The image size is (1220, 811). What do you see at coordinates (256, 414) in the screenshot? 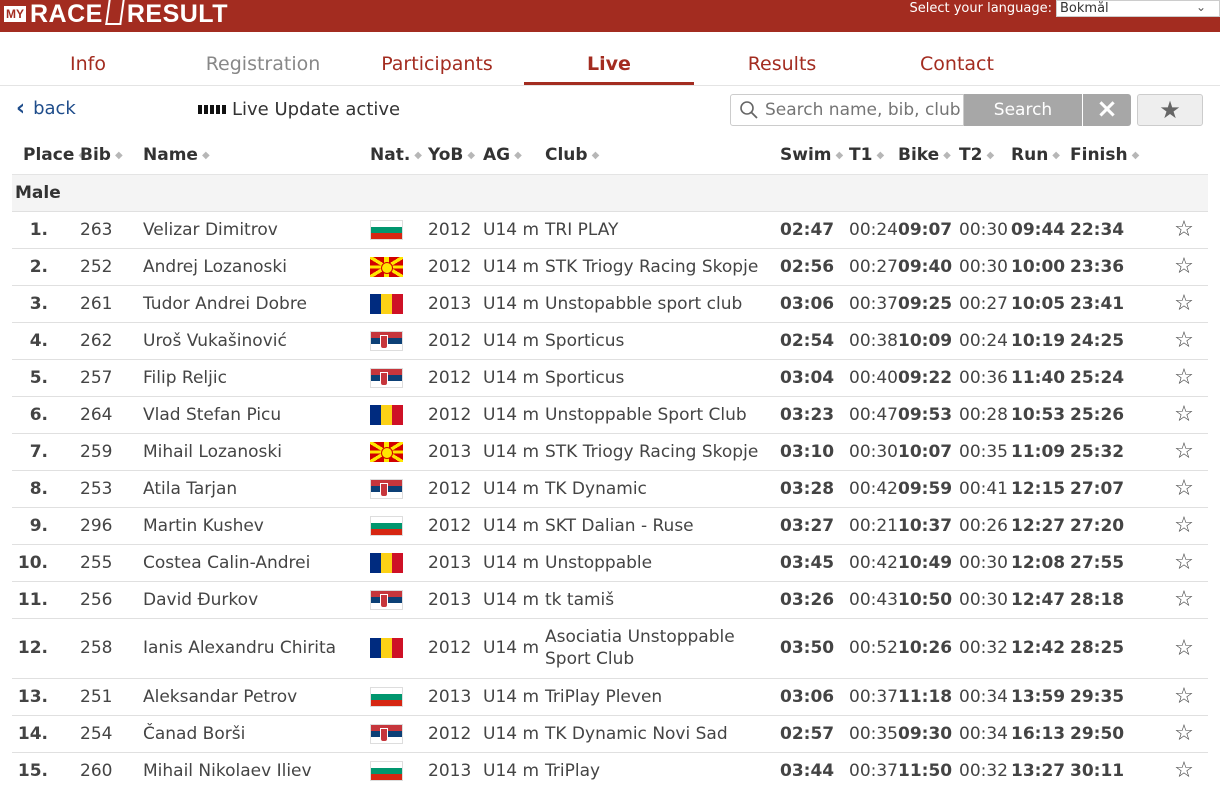
I see `participant-name: Vlad Stefan Picu` at bounding box center [256, 414].